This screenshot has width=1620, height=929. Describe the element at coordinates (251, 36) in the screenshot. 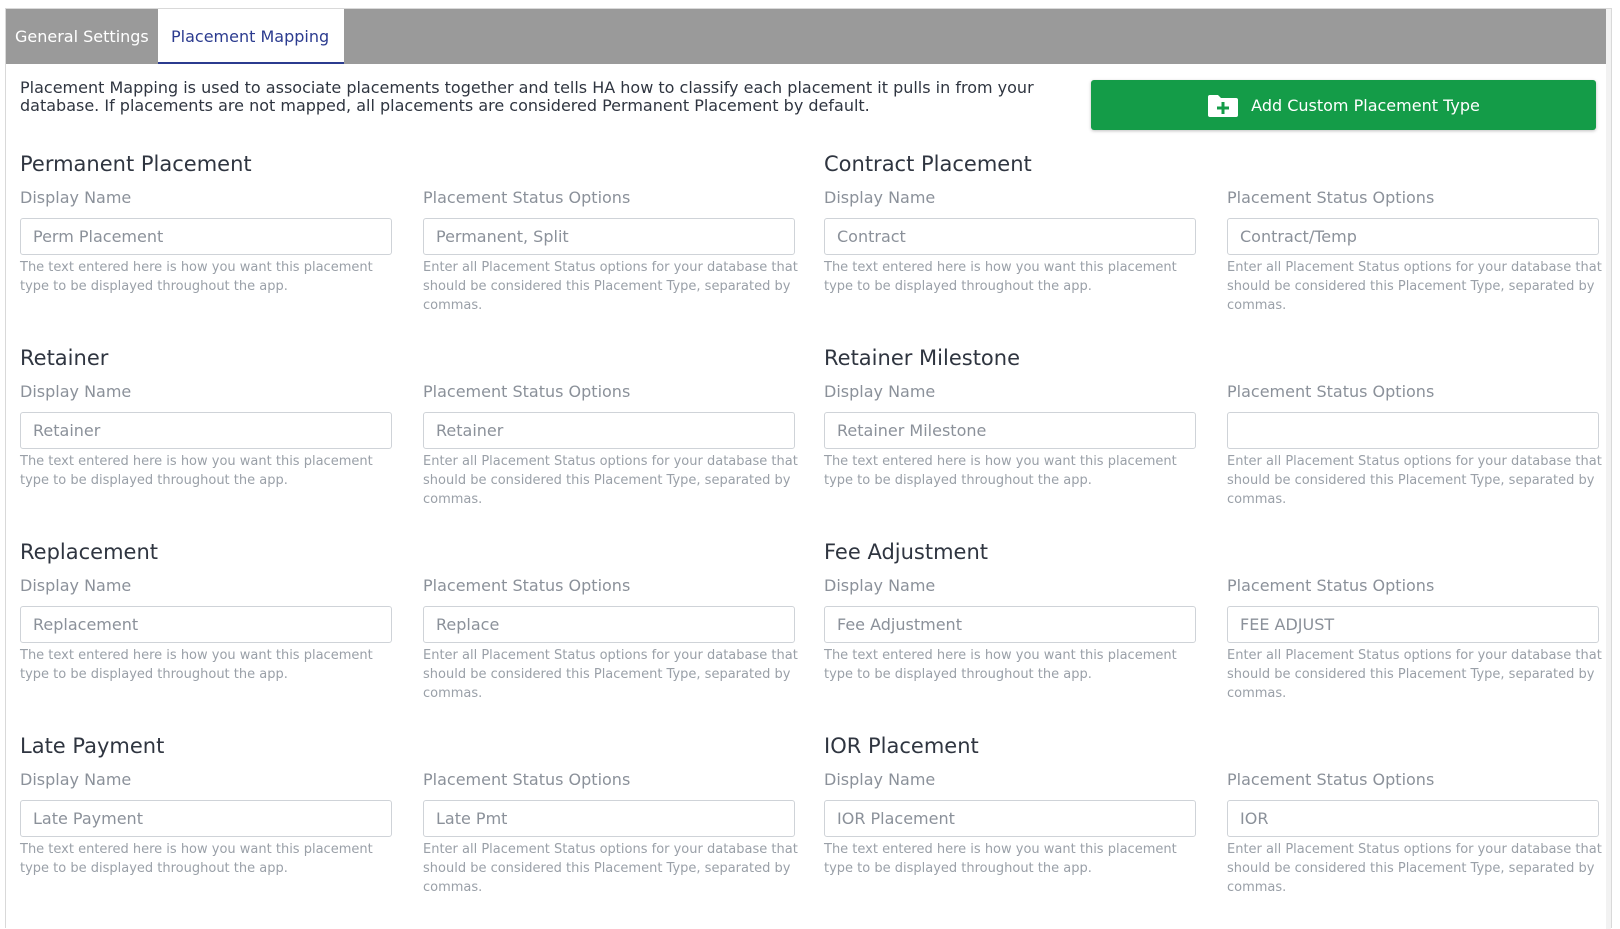

I see `tab-placement-mapping: Placement Mapping` at that location.